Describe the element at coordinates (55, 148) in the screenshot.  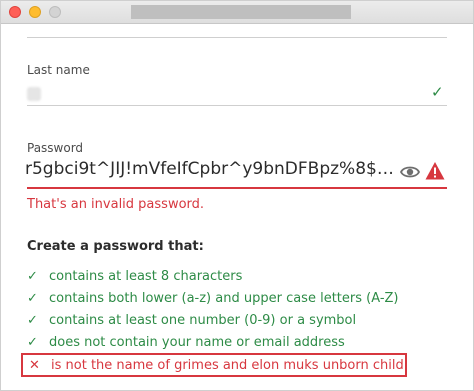
I see `password-label: Password` at that location.